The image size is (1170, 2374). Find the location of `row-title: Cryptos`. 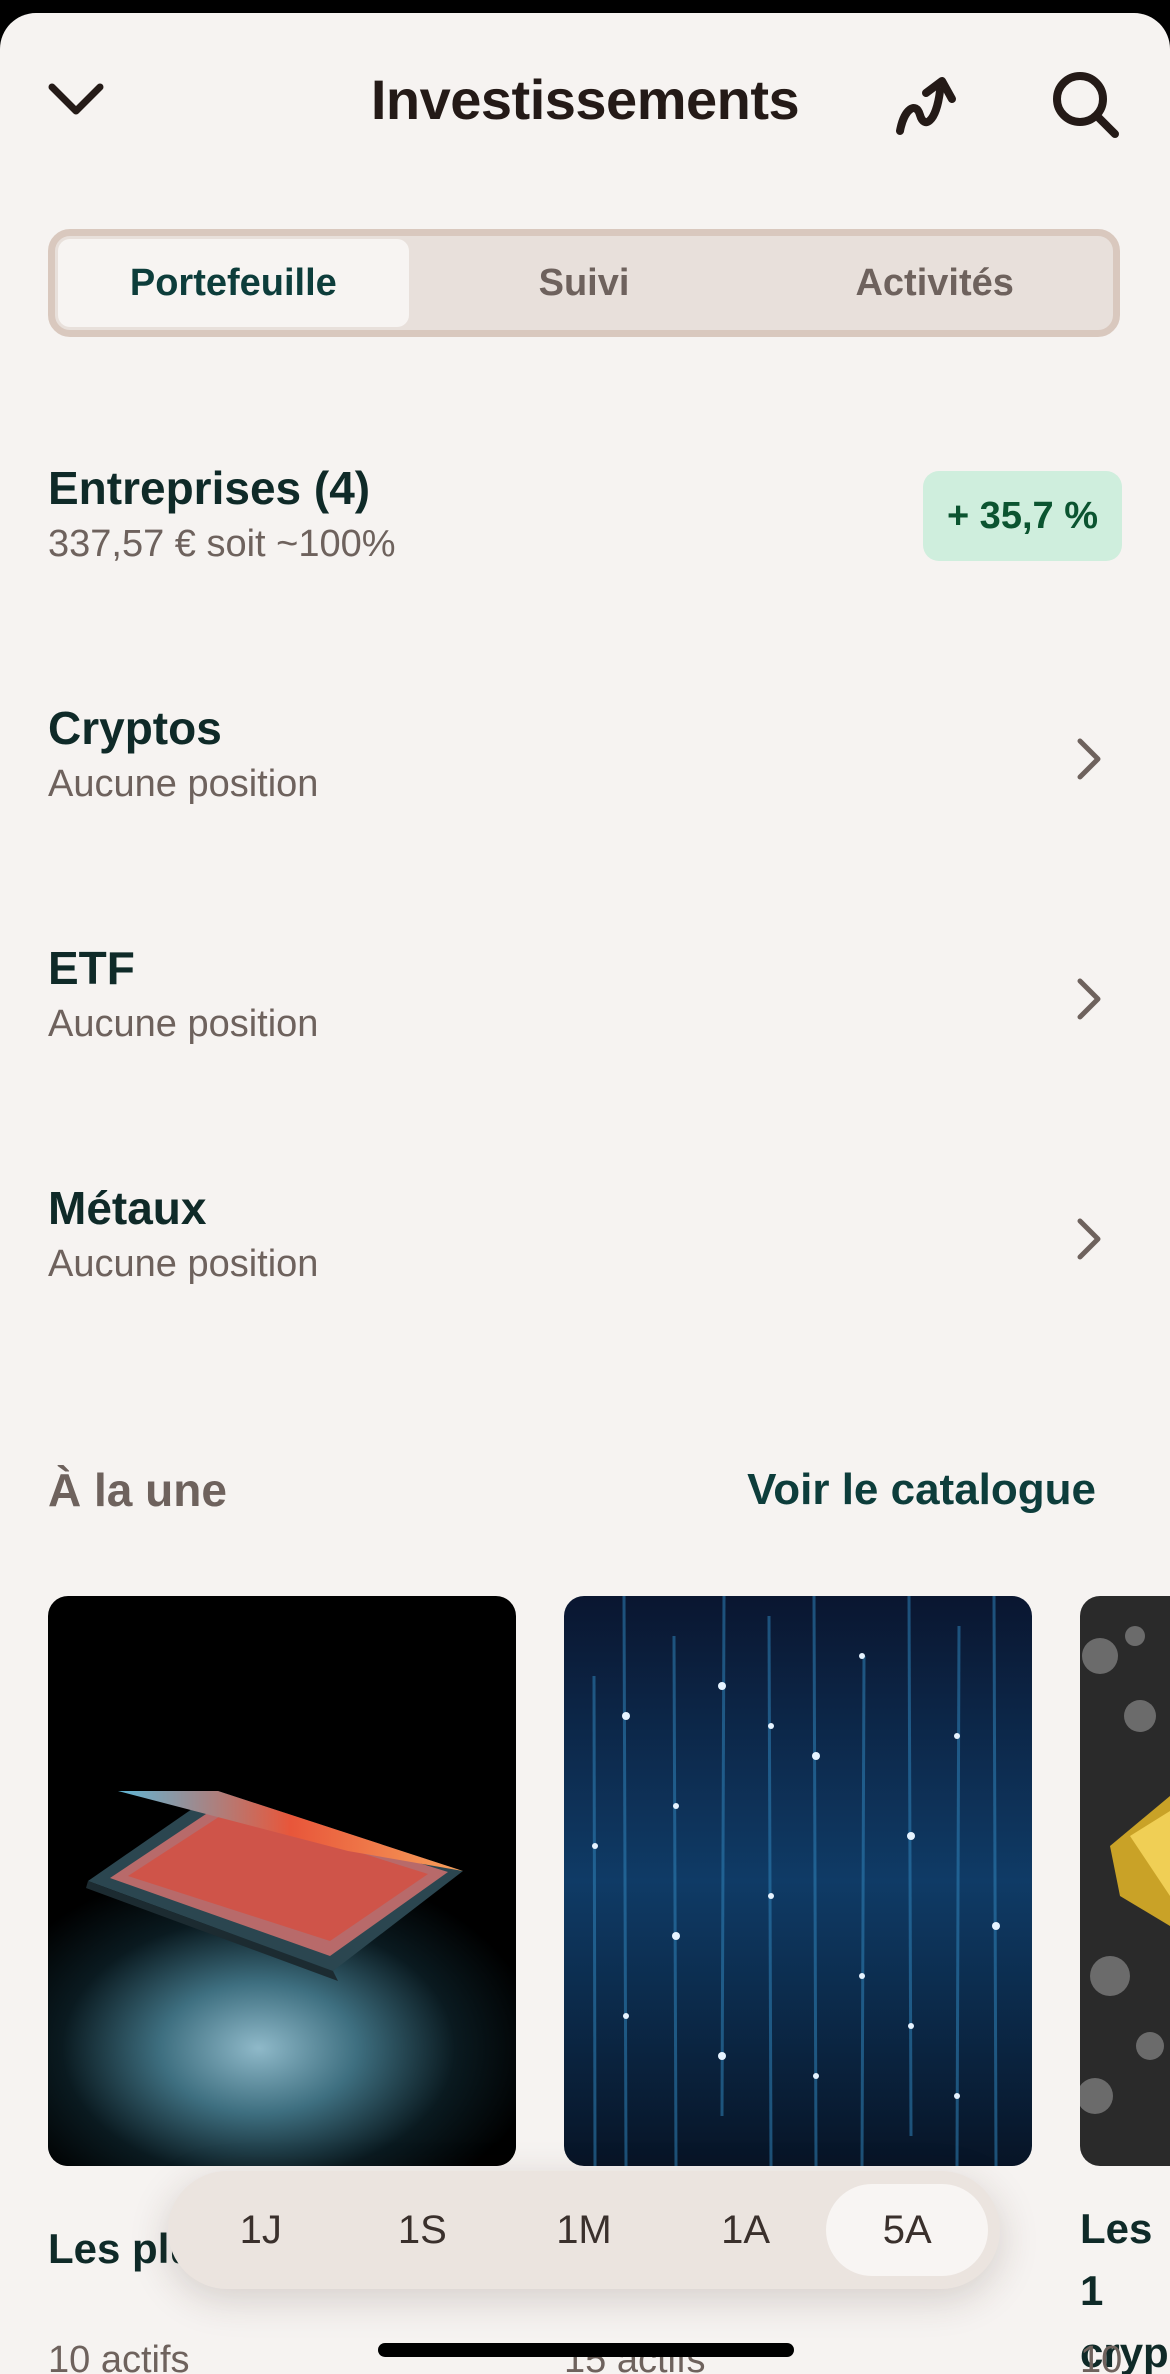

row-title: Cryptos is located at coordinates (135, 728).